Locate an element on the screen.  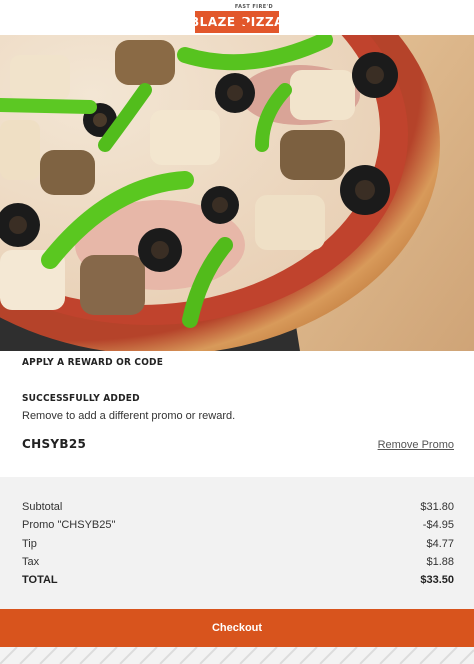
tip-value: $4.77 is located at coordinates (440, 544).